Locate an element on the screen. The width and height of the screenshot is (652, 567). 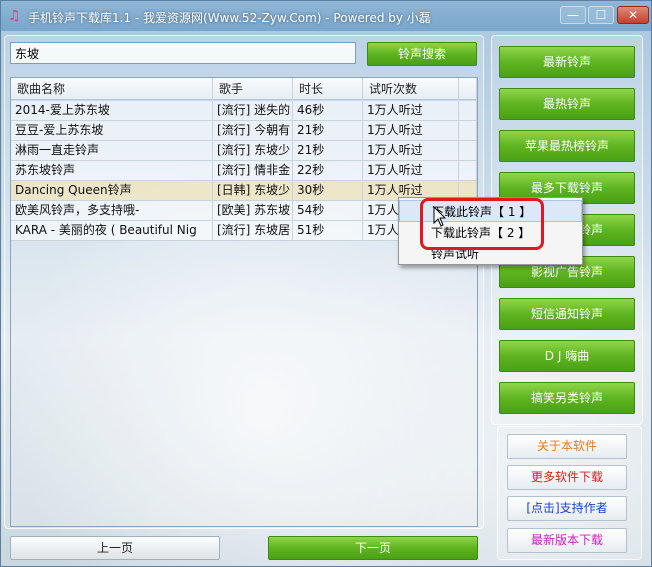
song-name: 淋雨一直走铃声 is located at coordinates (112, 151).